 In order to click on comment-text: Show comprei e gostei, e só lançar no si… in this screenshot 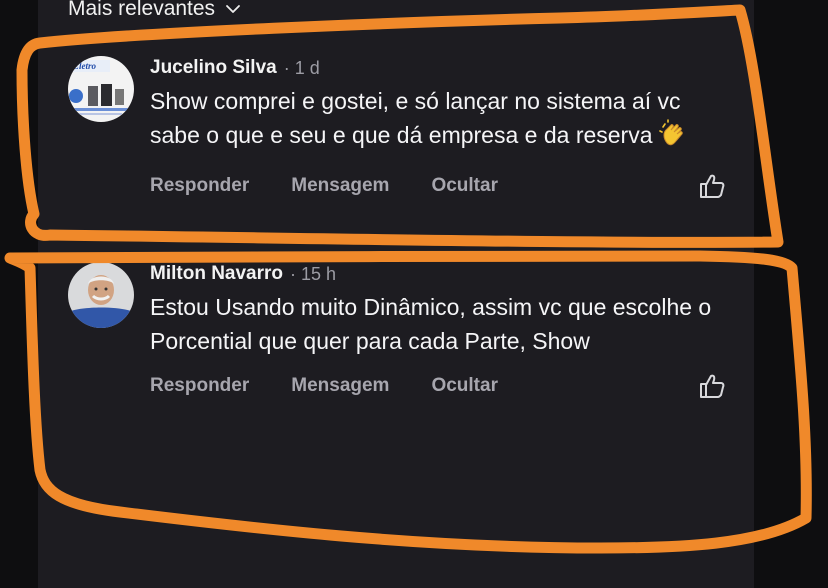, I will do `click(442, 121)`.